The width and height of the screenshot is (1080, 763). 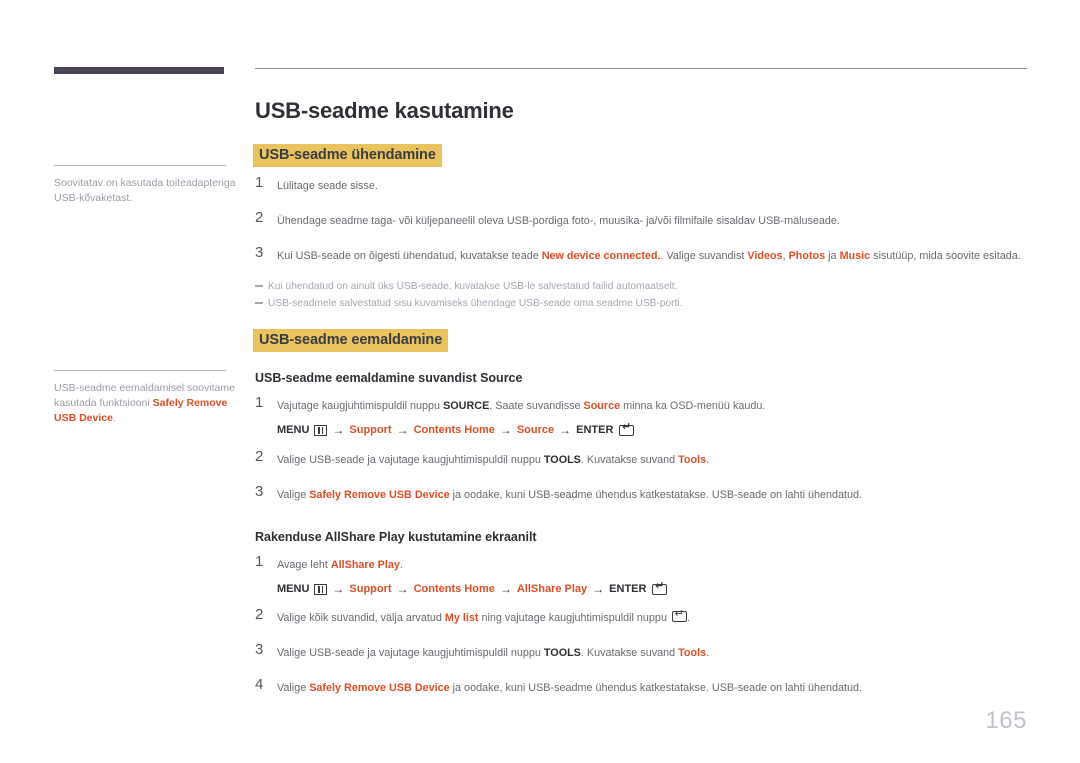 What do you see at coordinates (652, 565) in the screenshot?
I see `step-text: Avage leht AllShare Play.` at bounding box center [652, 565].